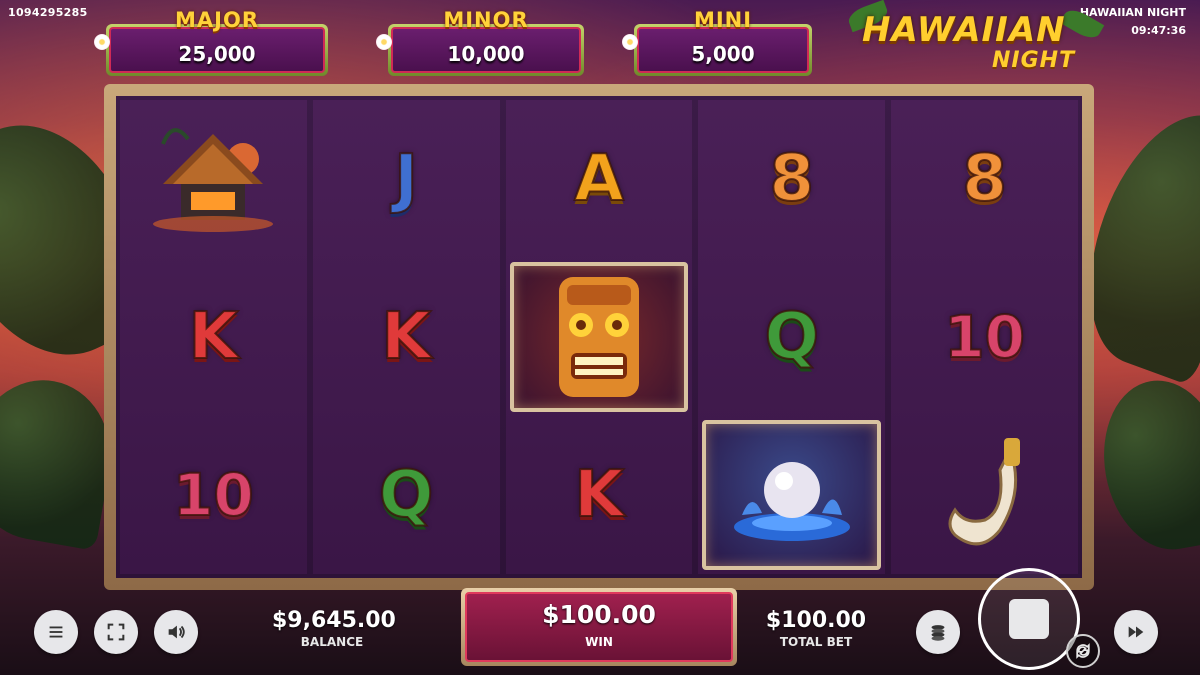 The image size is (1200, 675). Describe the element at coordinates (984, 492) in the screenshot. I see `hook-icon` at that location.